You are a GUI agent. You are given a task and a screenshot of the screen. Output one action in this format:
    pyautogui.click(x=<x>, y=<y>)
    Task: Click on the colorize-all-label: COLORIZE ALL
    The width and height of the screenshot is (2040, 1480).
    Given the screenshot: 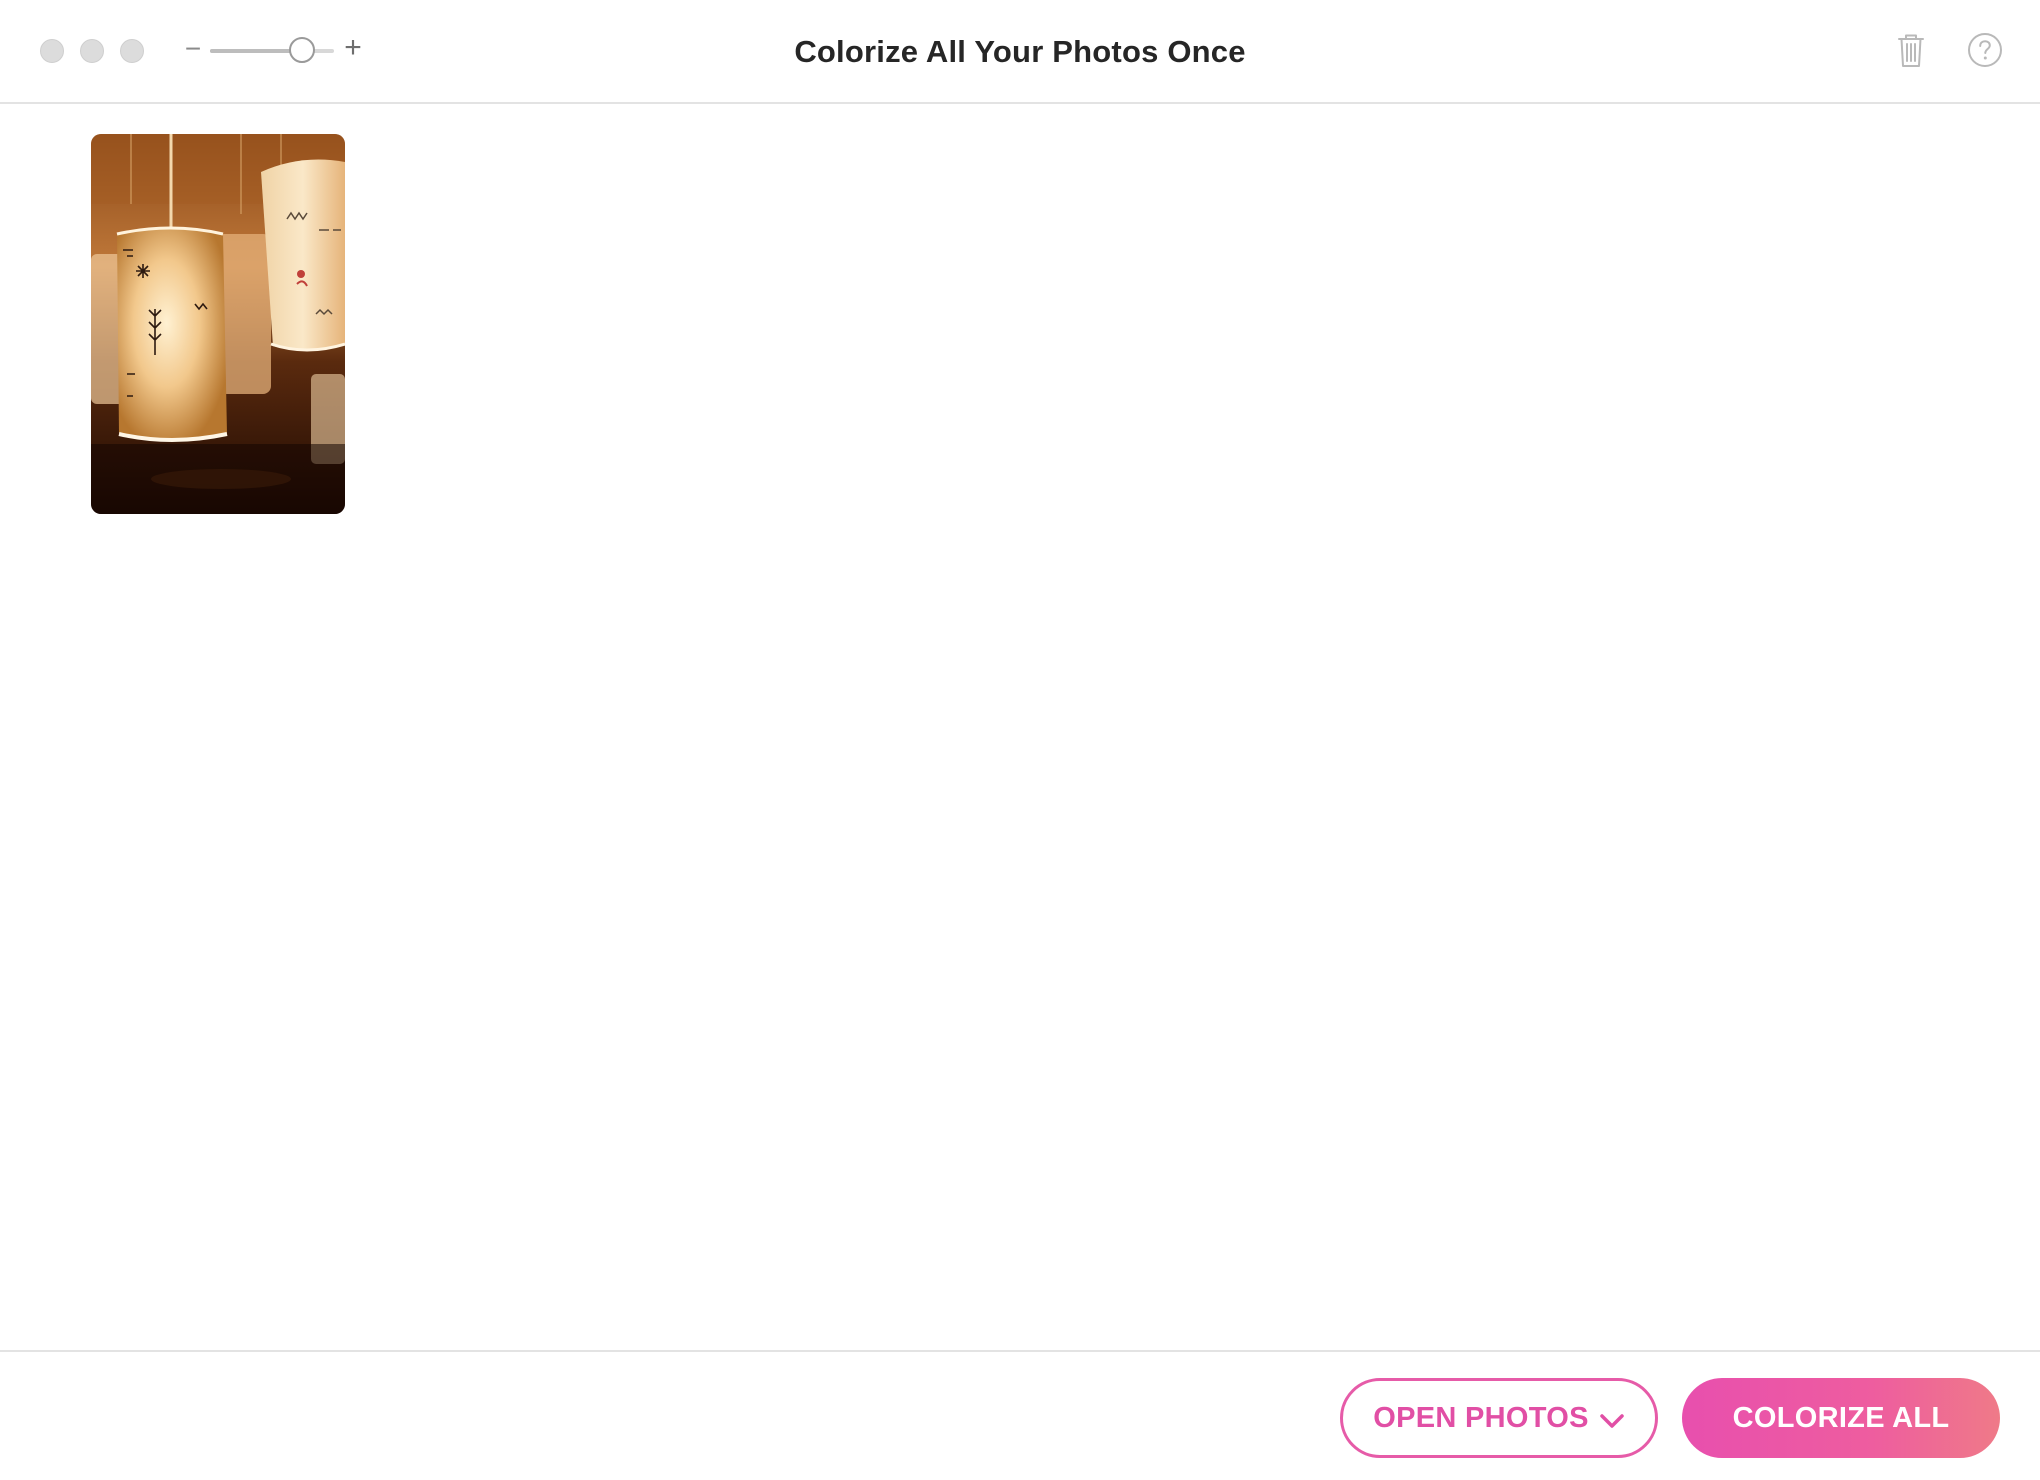 What is the action you would take?
    pyautogui.click(x=1841, y=1417)
    